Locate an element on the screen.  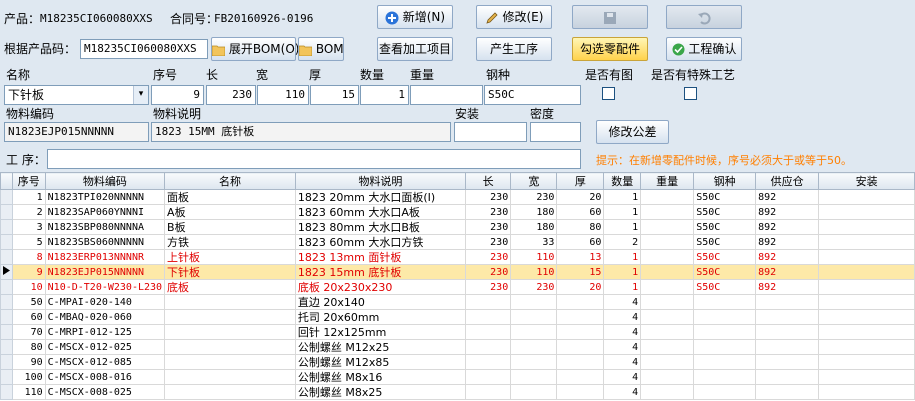
save-button is located at coordinates (610, 17).